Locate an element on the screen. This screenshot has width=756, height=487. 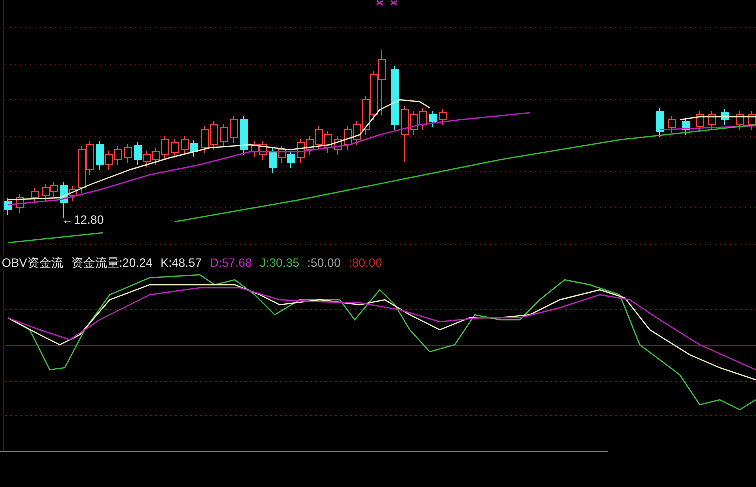
indicator-name: OBV资金流 is located at coordinates (33, 263).